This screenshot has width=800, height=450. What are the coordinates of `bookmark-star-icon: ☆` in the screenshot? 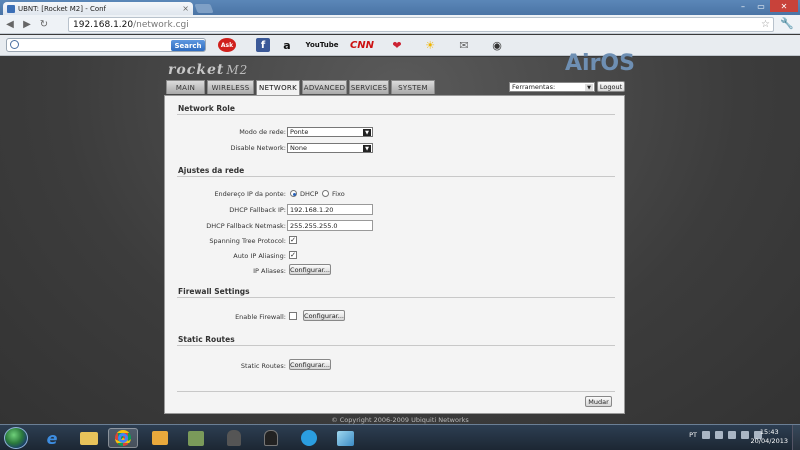 It's located at (765, 24).